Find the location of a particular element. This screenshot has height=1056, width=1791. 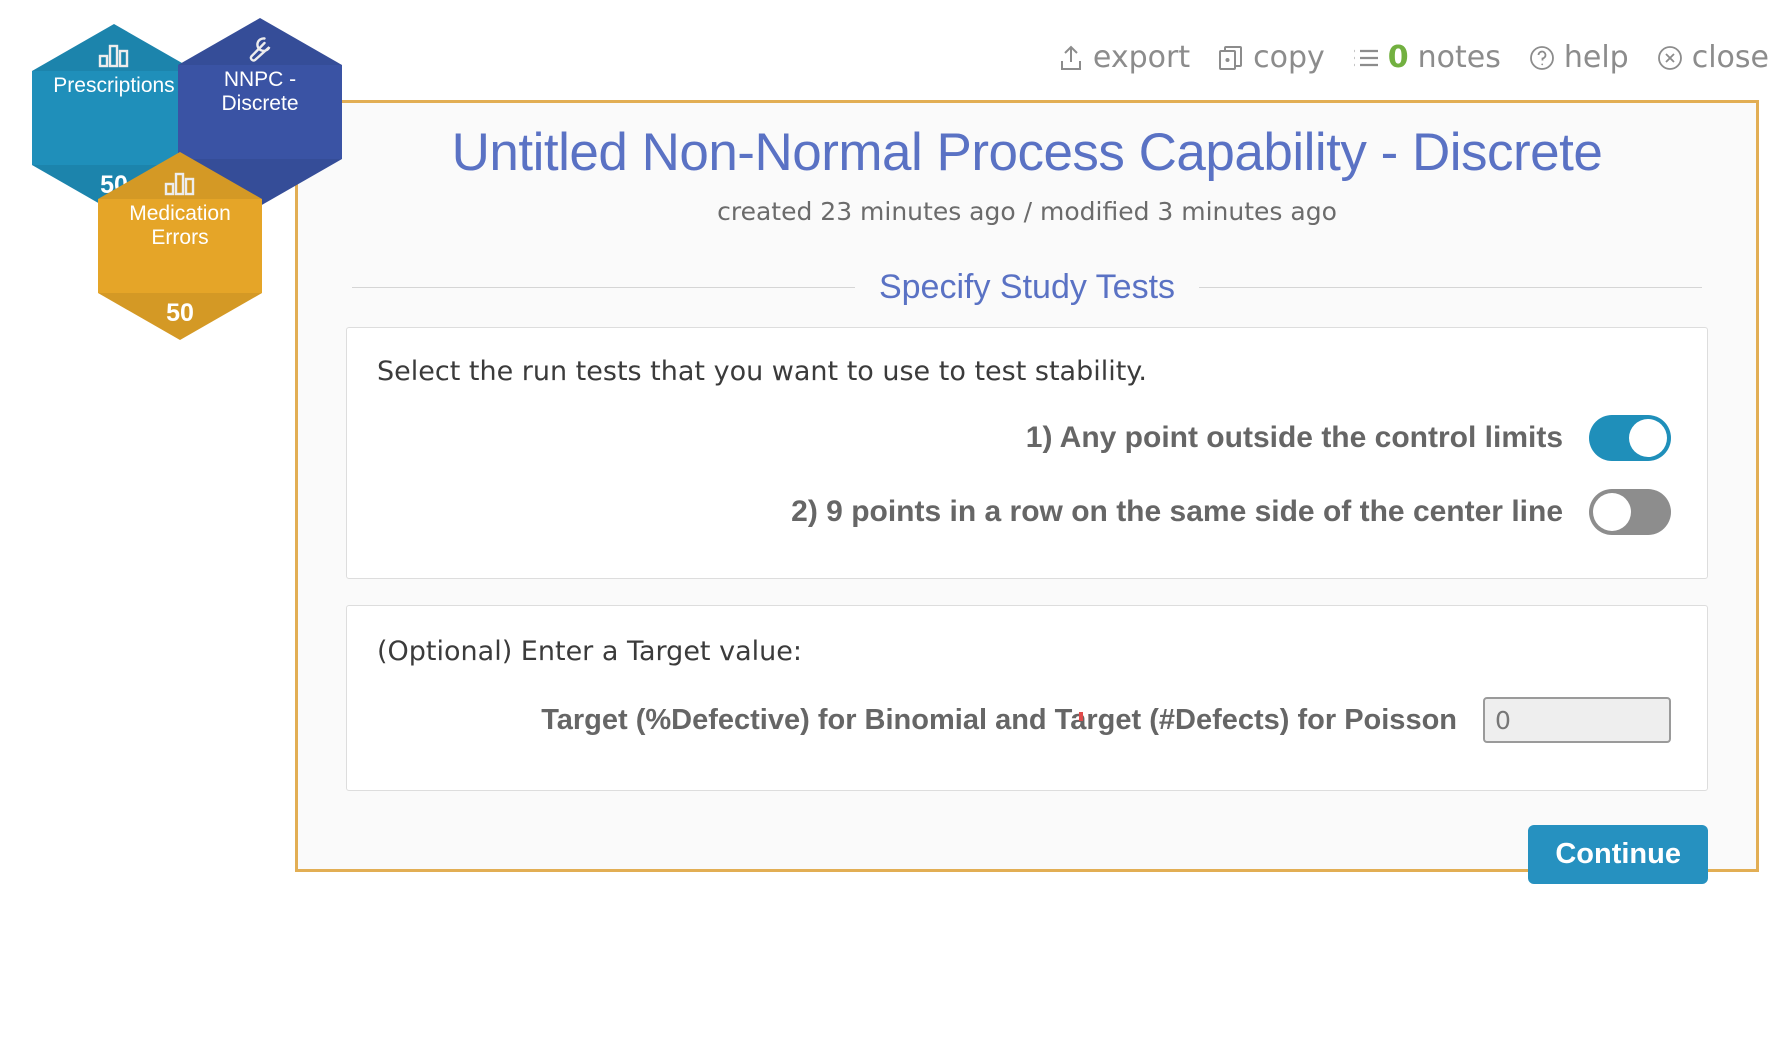

export-label: export is located at coordinates (1141, 57).